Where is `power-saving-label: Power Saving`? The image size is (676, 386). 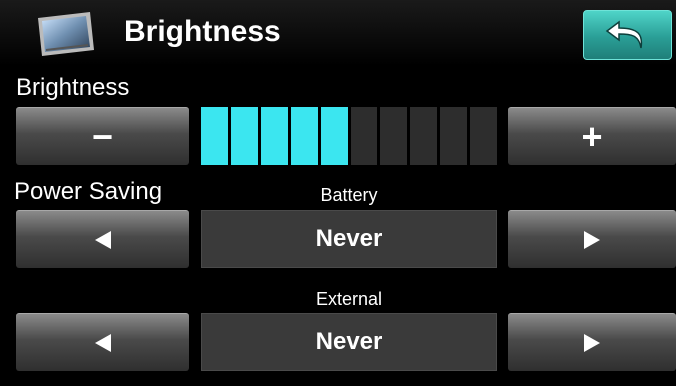 power-saving-label: Power Saving is located at coordinates (88, 191).